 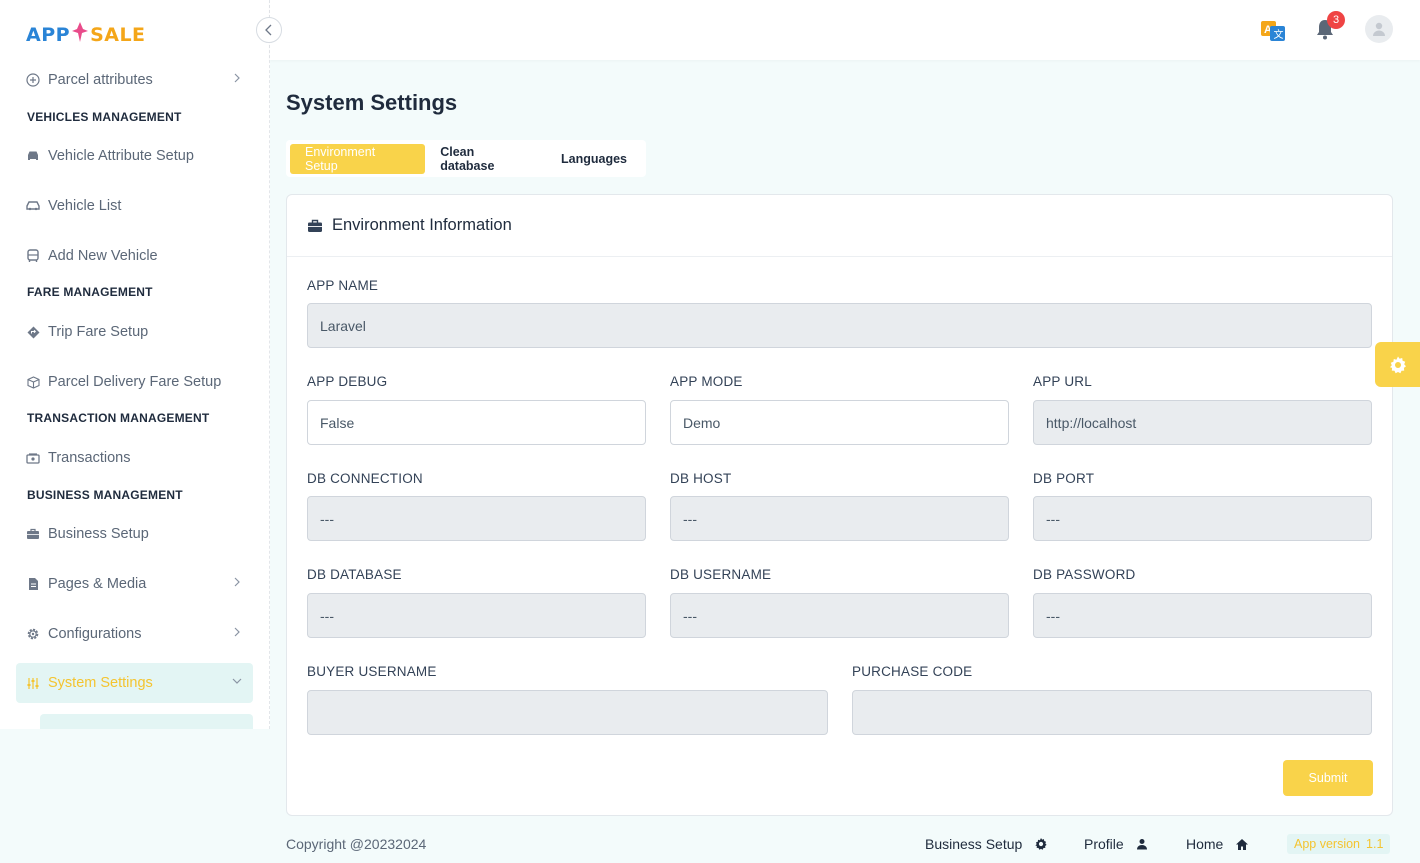 I want to click on sidebar-item-label: Add New Vehicle, so click(x=103, y=256).